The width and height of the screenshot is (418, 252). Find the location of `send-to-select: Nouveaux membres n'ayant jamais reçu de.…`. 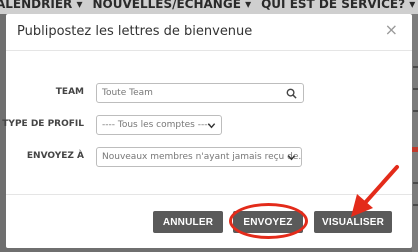

send-to-select: Nouveaux membres n'ayant jamais reçu de.… is located at coordinates (199, 157).